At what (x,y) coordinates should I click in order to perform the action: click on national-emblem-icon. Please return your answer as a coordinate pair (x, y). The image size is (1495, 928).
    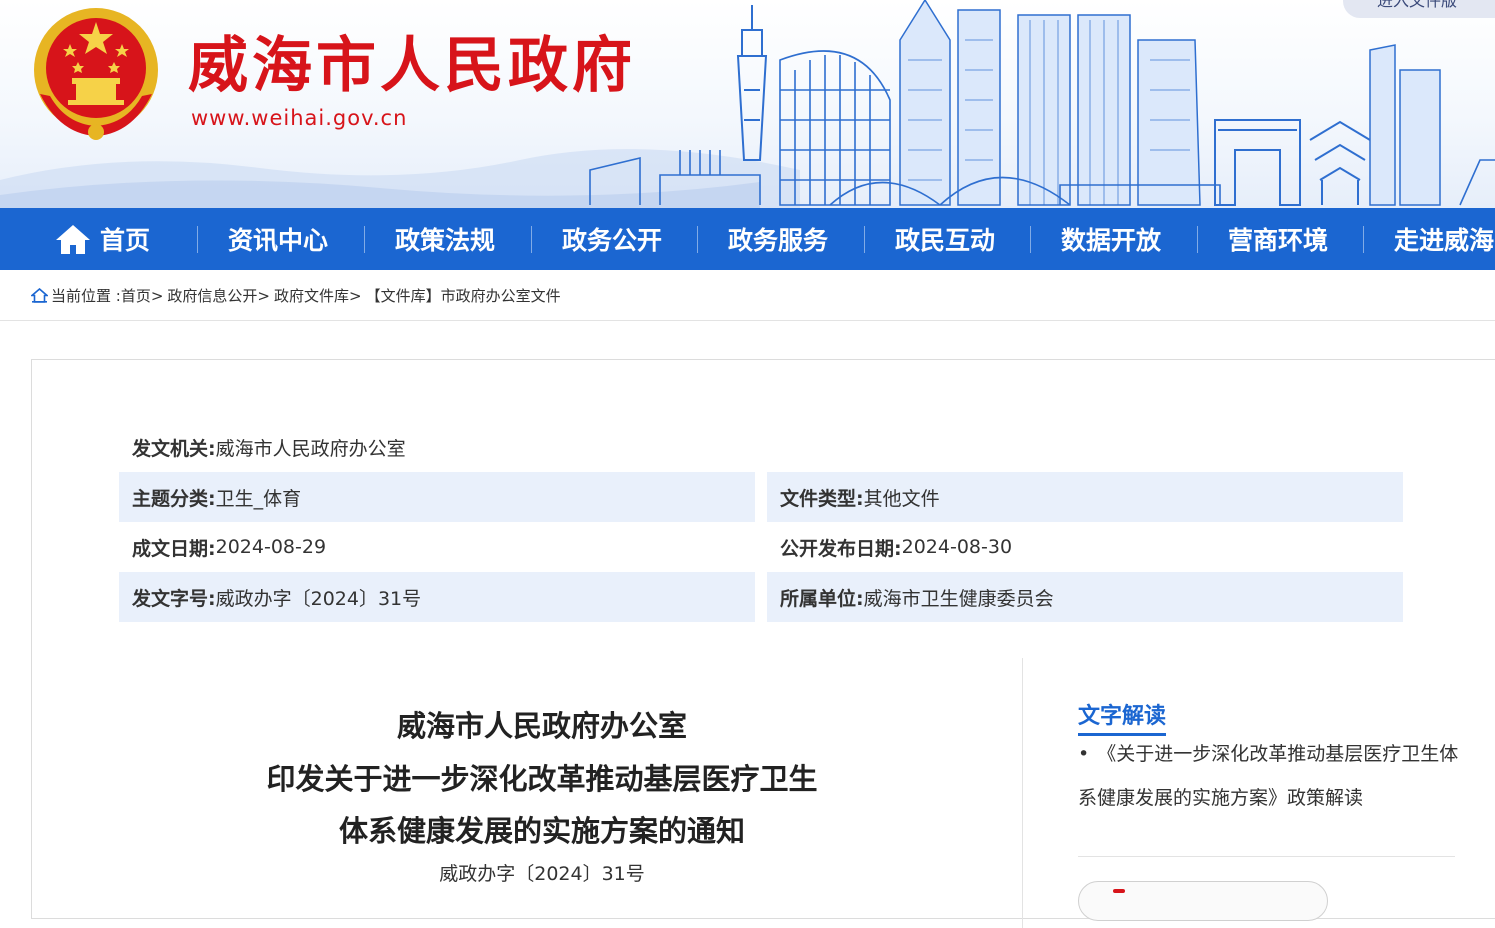
    Looking at the image, I should click on (96, 74).